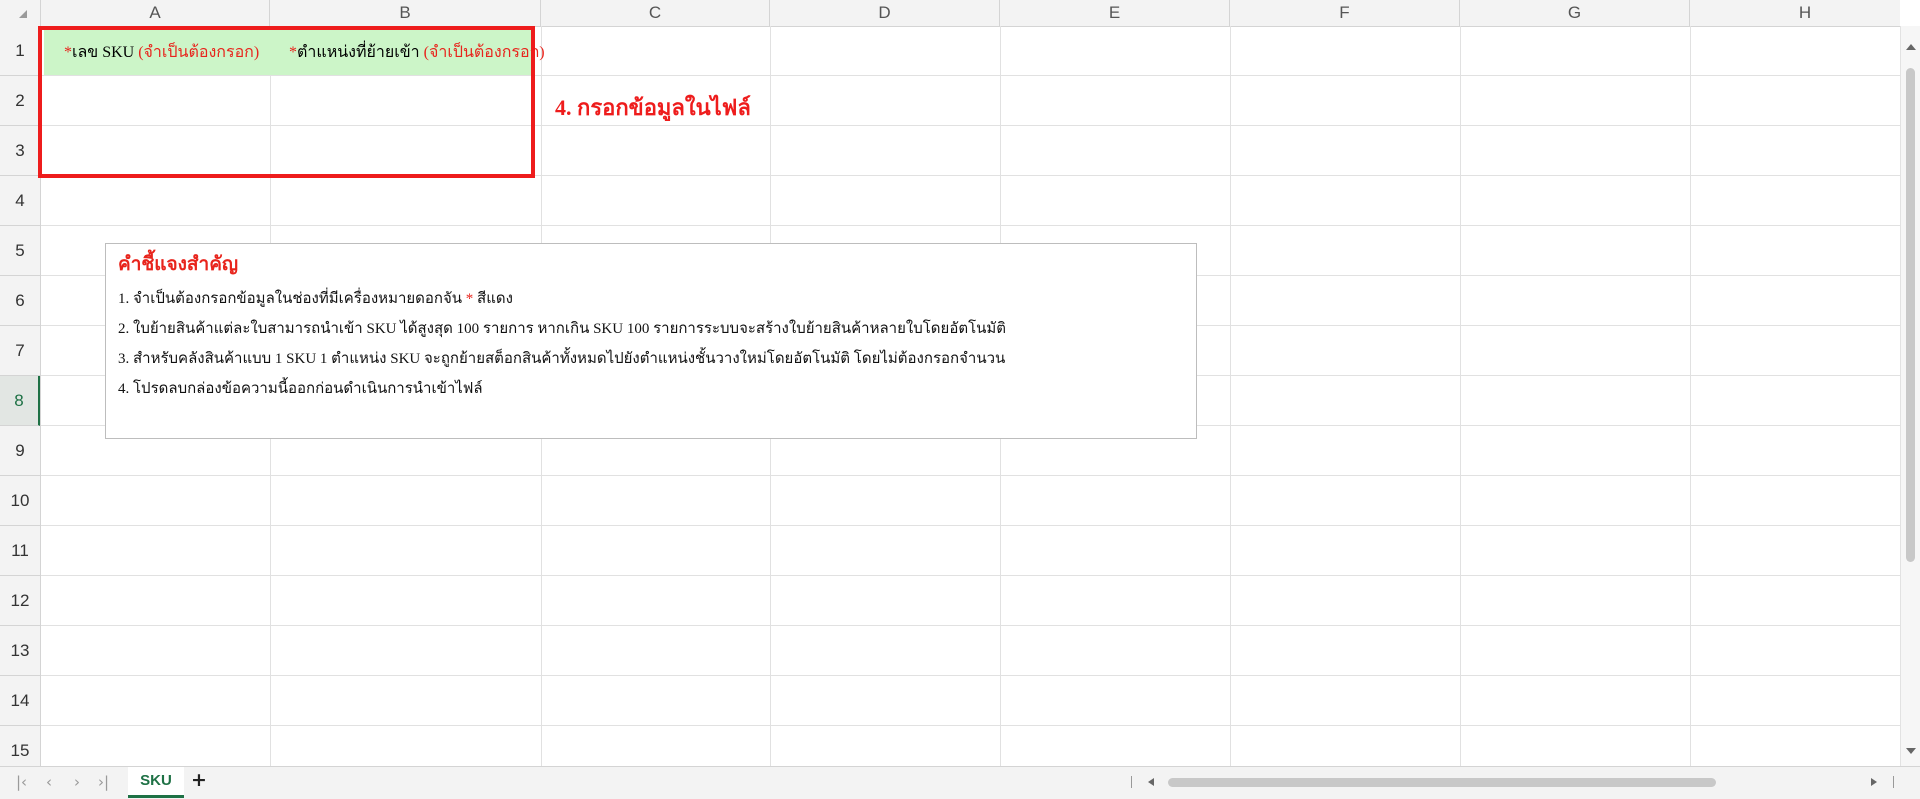 The width and height of the screenshot is (1920, 799). Describe the element at coordinates (493, 299) in the screenshot. I see `notice-line-1-end: สีแดง` at that location.